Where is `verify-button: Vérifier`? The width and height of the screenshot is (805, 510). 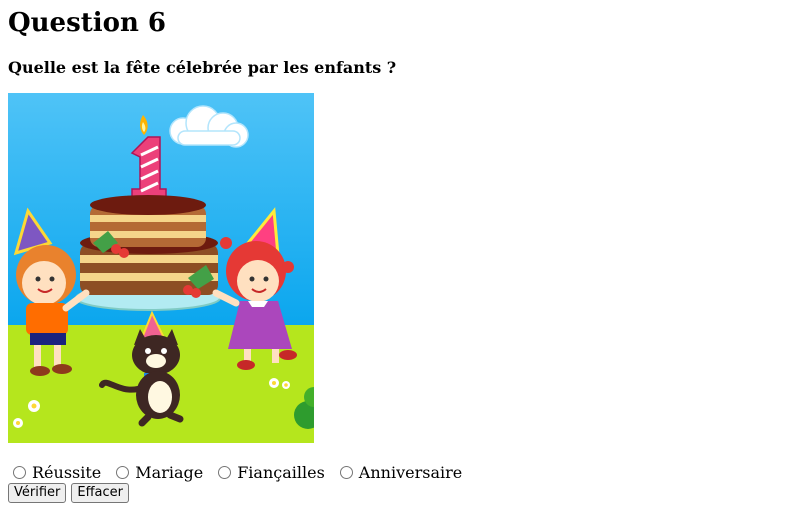 verify-button: Vérifier is located at coordinates (37, 493).